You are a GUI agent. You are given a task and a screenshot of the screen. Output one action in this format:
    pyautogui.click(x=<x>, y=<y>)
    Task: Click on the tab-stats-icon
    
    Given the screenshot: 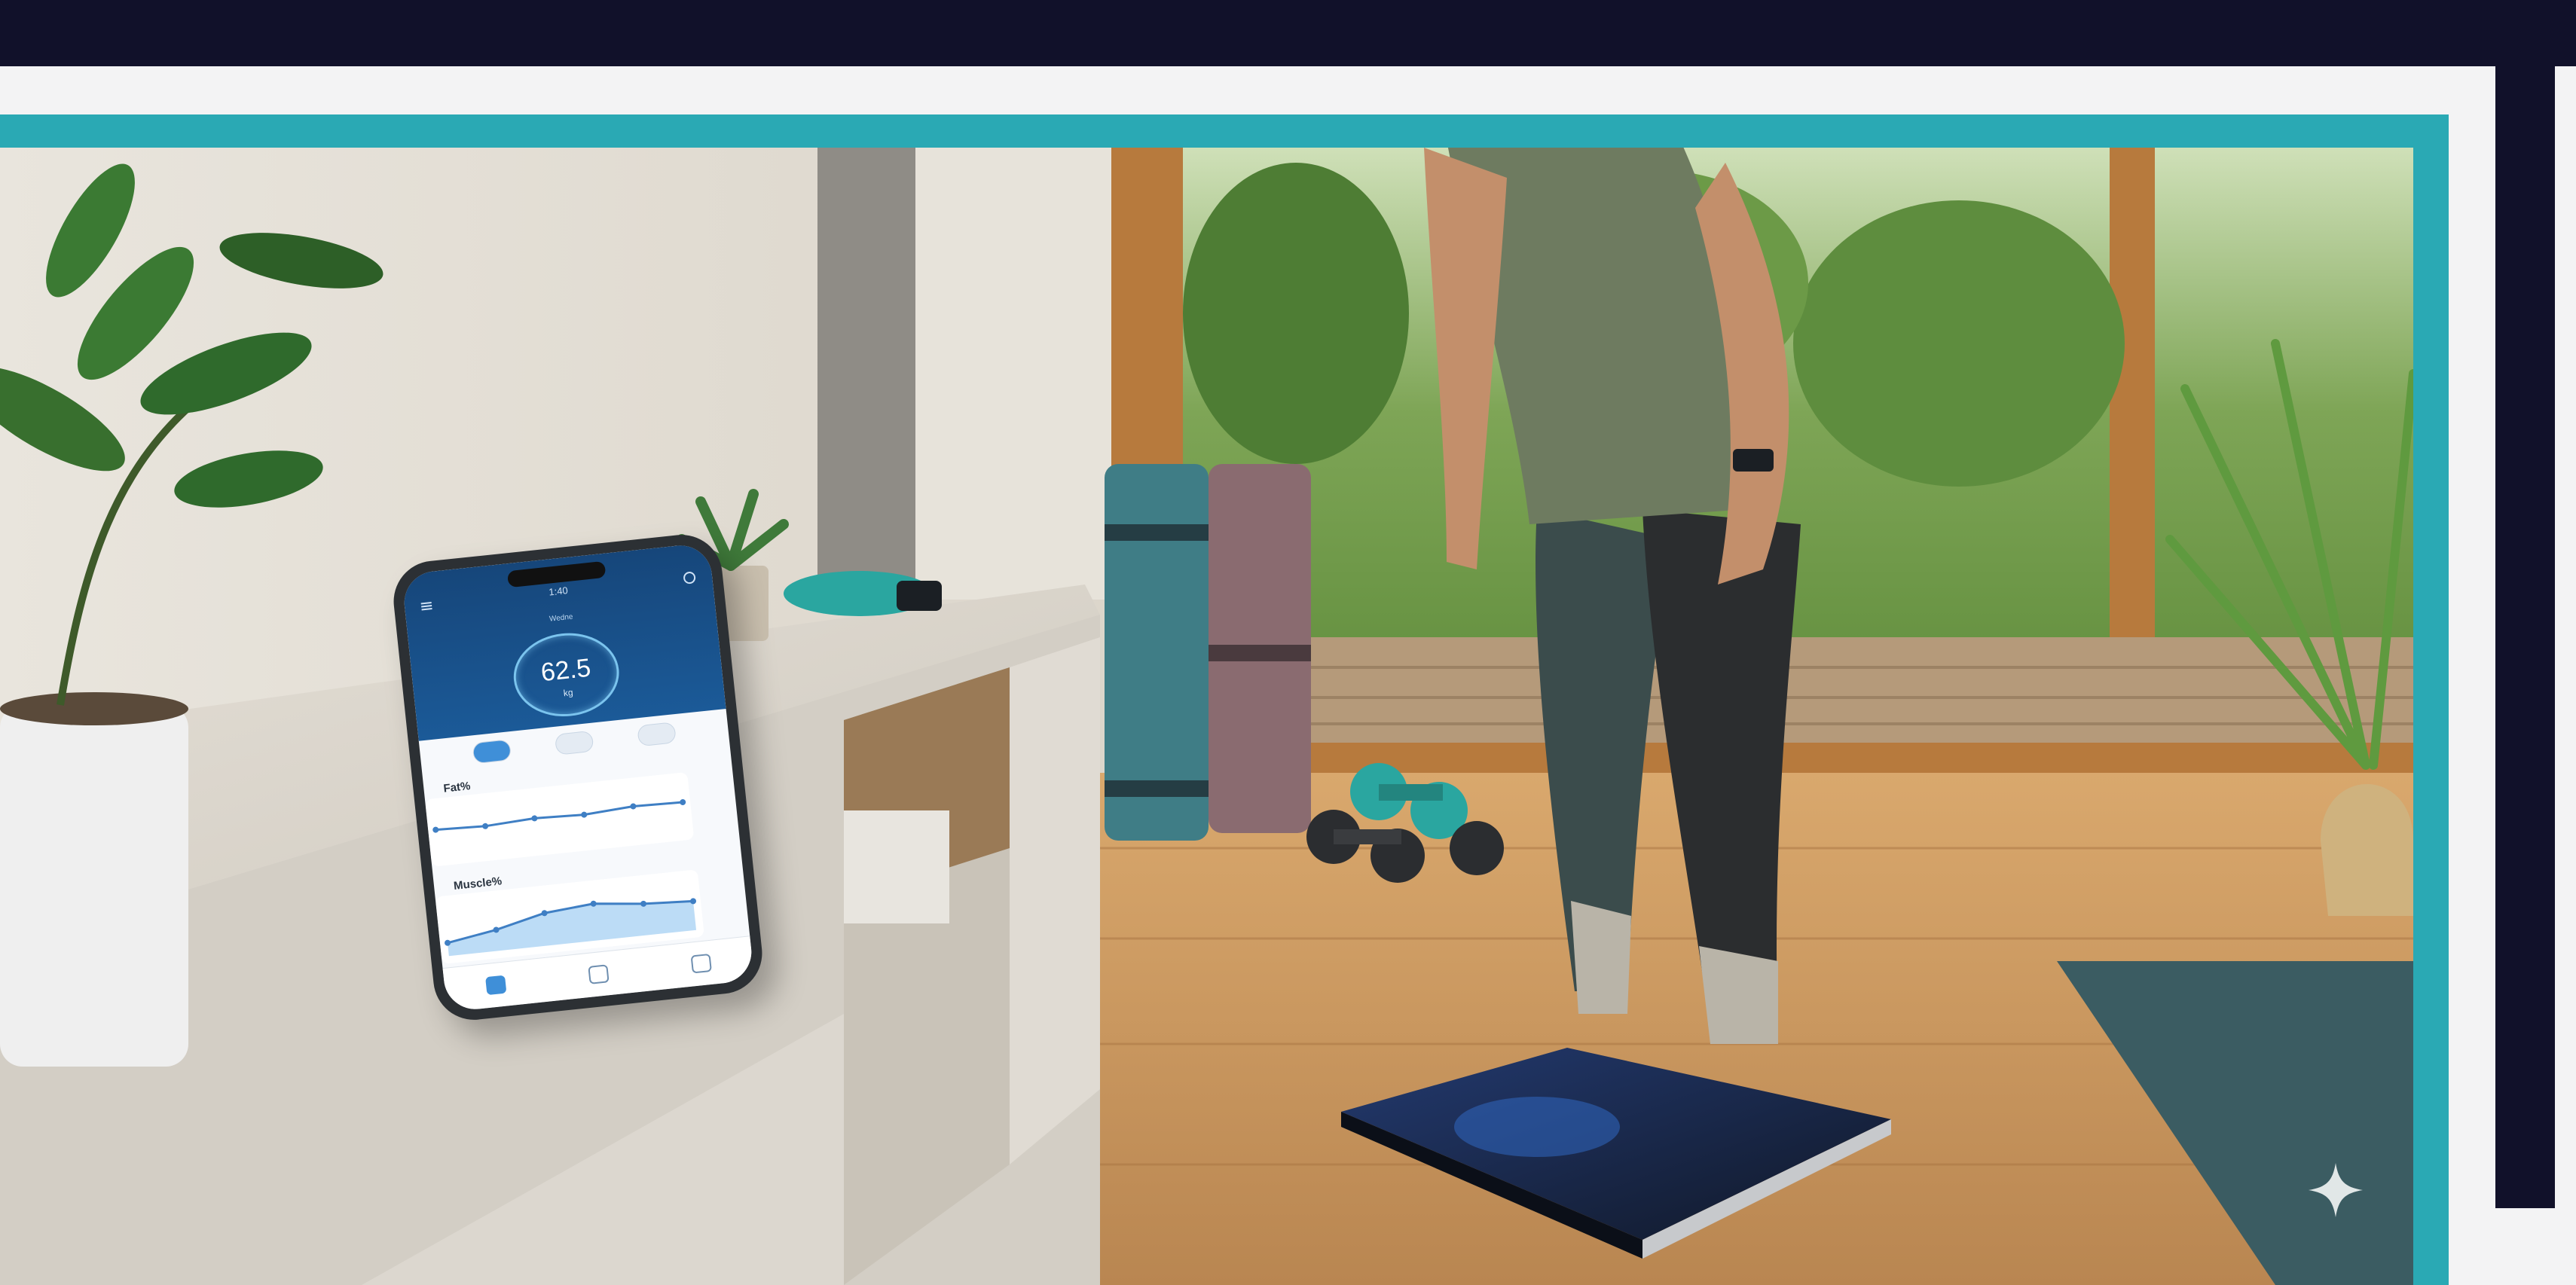 What is the action you would take?
    pyautogui.click(x=599, y=974)
    